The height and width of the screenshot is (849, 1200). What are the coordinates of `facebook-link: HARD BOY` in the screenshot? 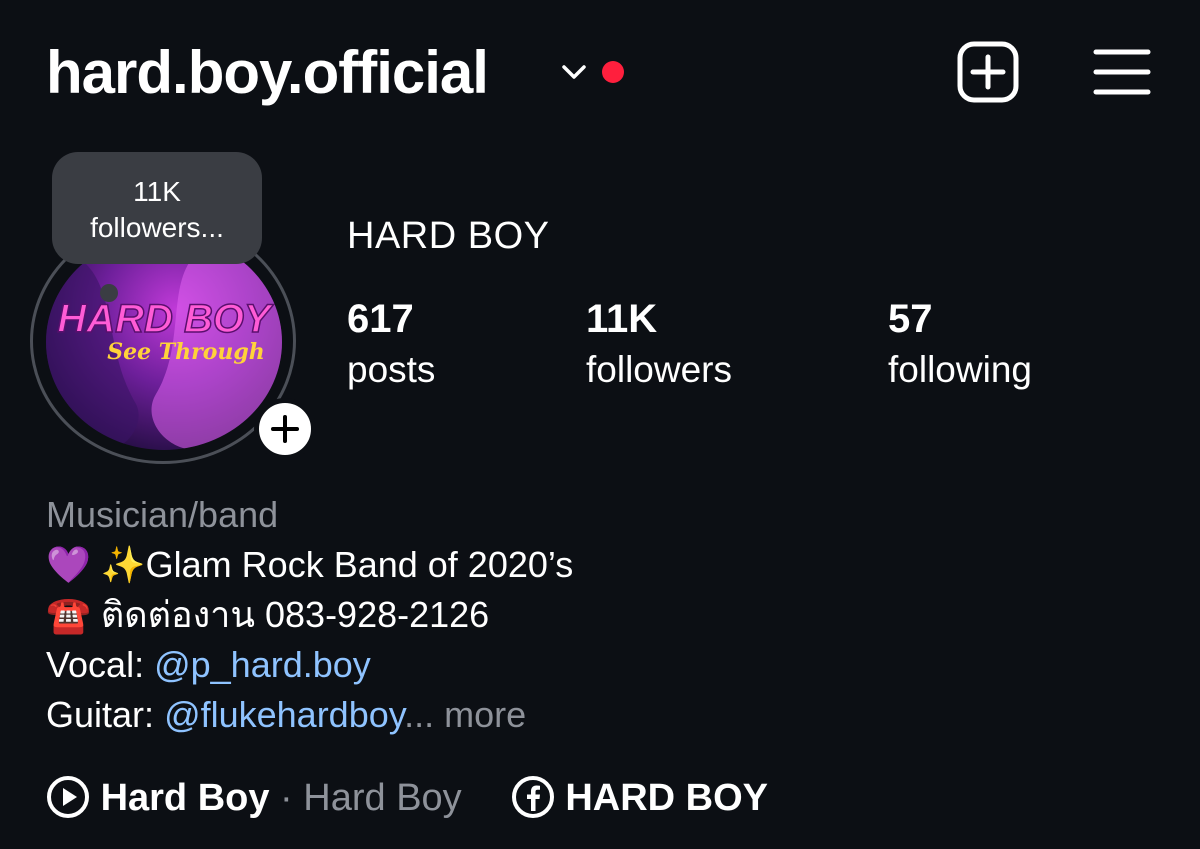 It's located at (640, 797).